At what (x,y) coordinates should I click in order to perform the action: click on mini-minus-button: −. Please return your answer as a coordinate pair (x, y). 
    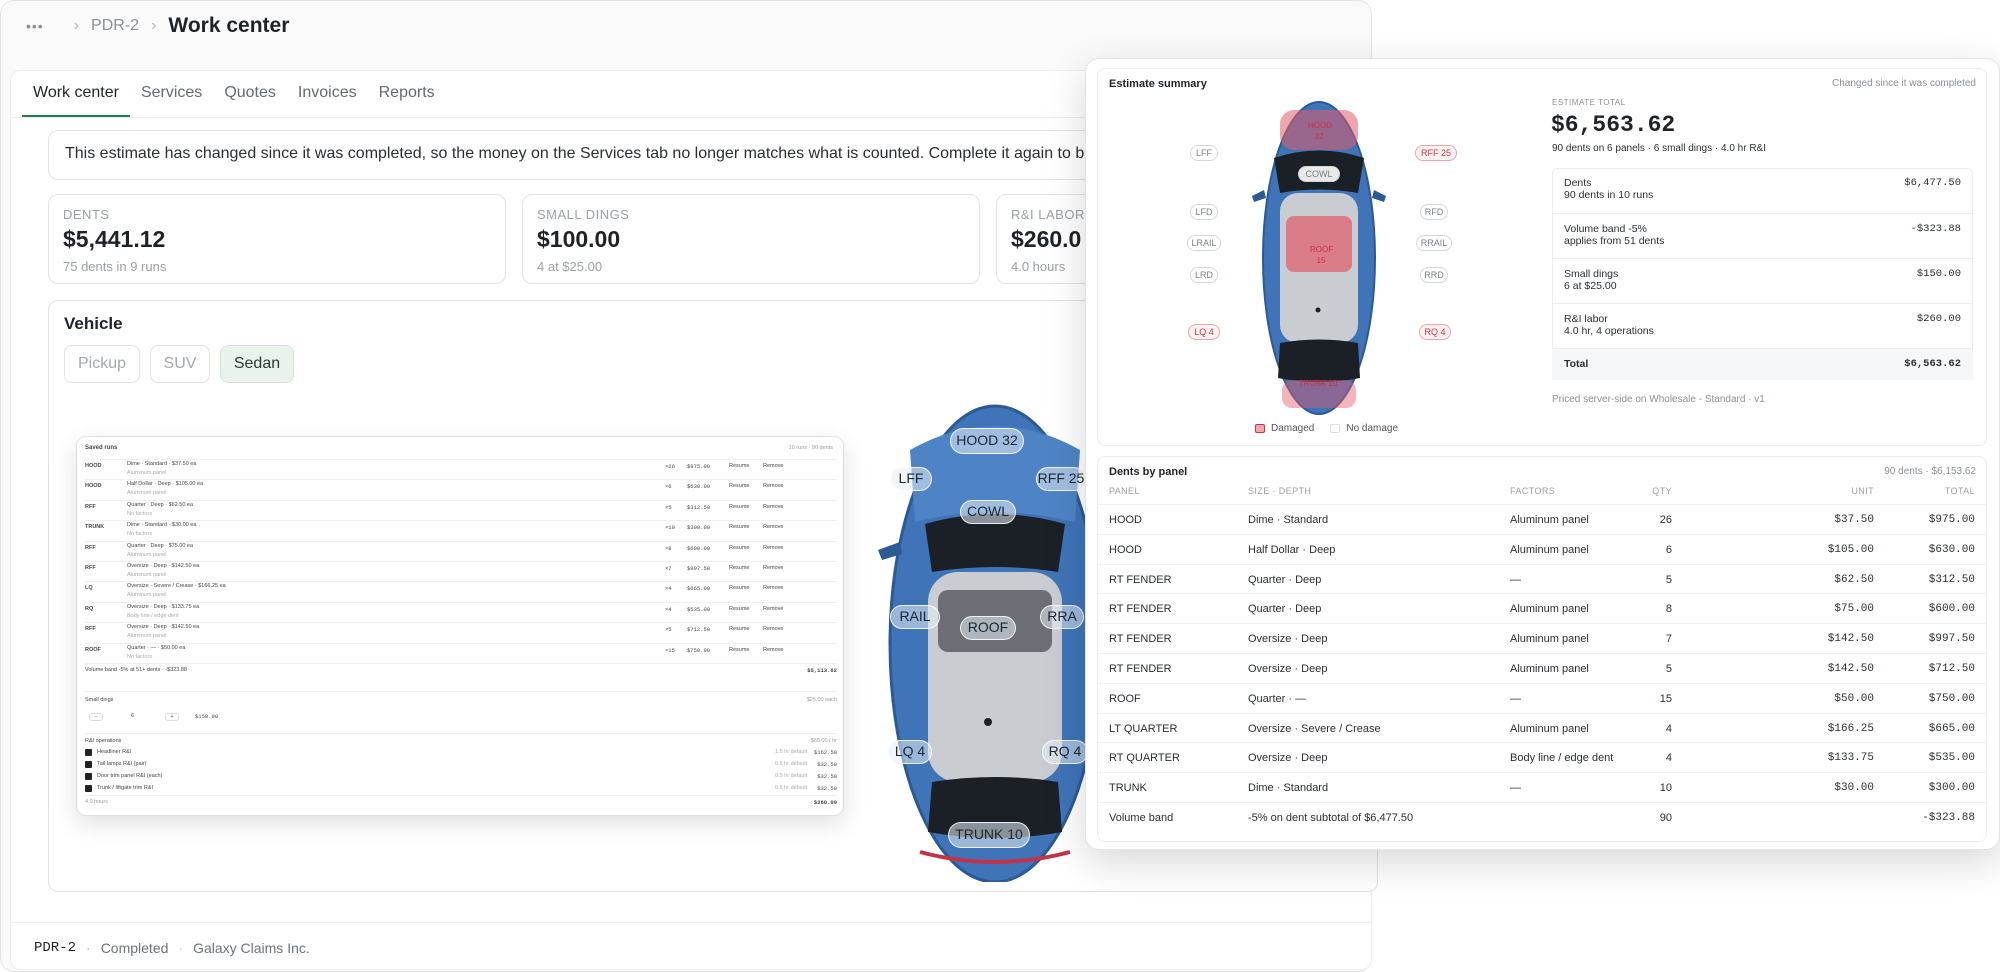
    Looking at the image, I should click on (96, 717).